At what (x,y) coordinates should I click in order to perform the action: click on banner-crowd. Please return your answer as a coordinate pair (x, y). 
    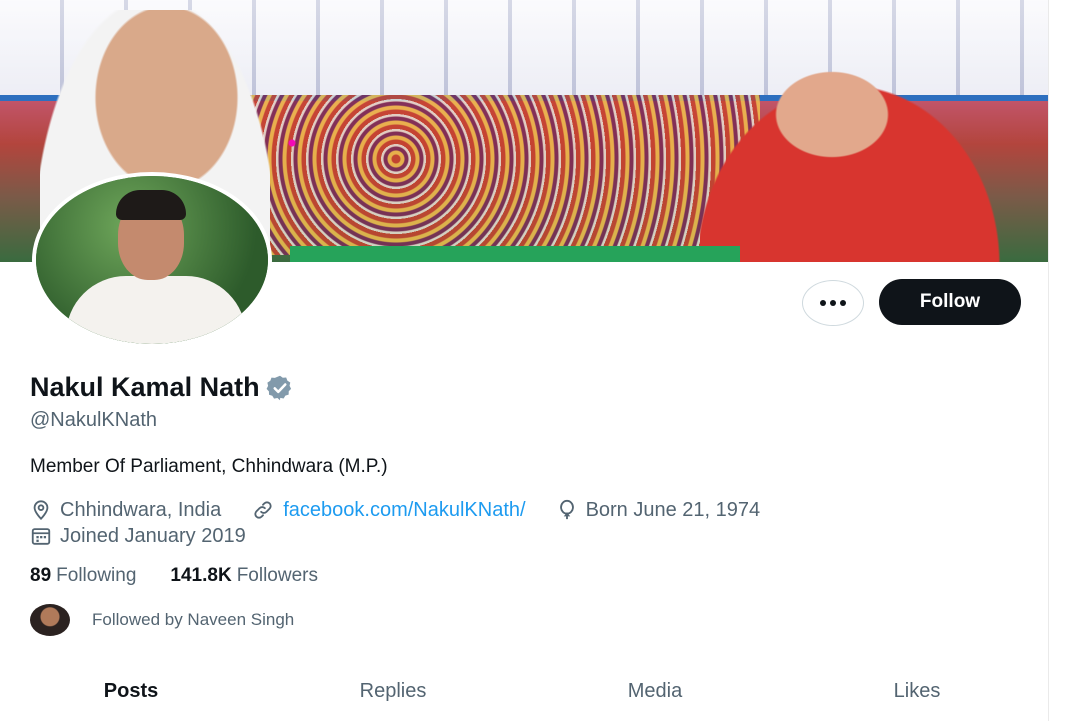
    Looking at the image, I should click on (500, 175).